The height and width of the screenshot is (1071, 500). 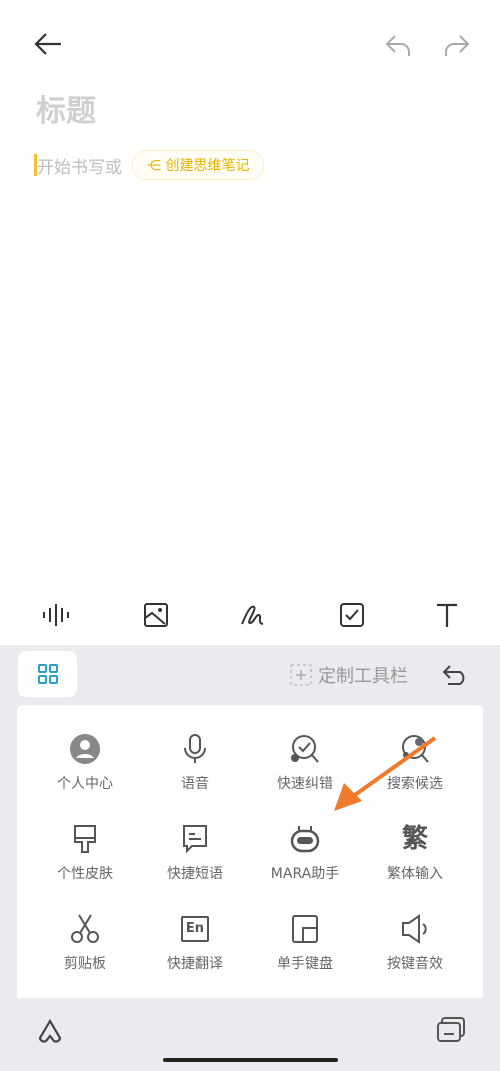 What do you see at coordinates (195, 839) in the screenshot?
I see `phrase-icon` at bounding box center [195, 839].